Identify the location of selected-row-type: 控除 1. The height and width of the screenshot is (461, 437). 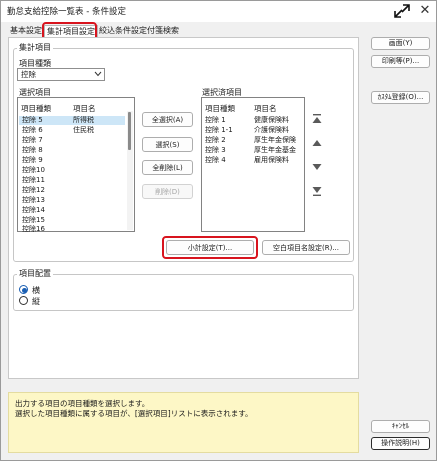
(215, 120).